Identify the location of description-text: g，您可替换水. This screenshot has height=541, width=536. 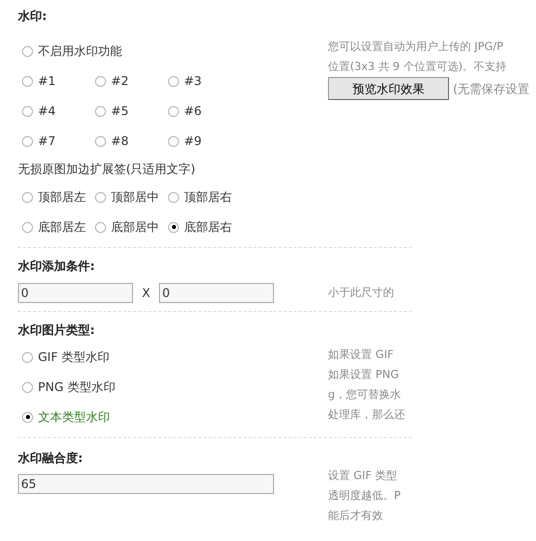
(365, 395).